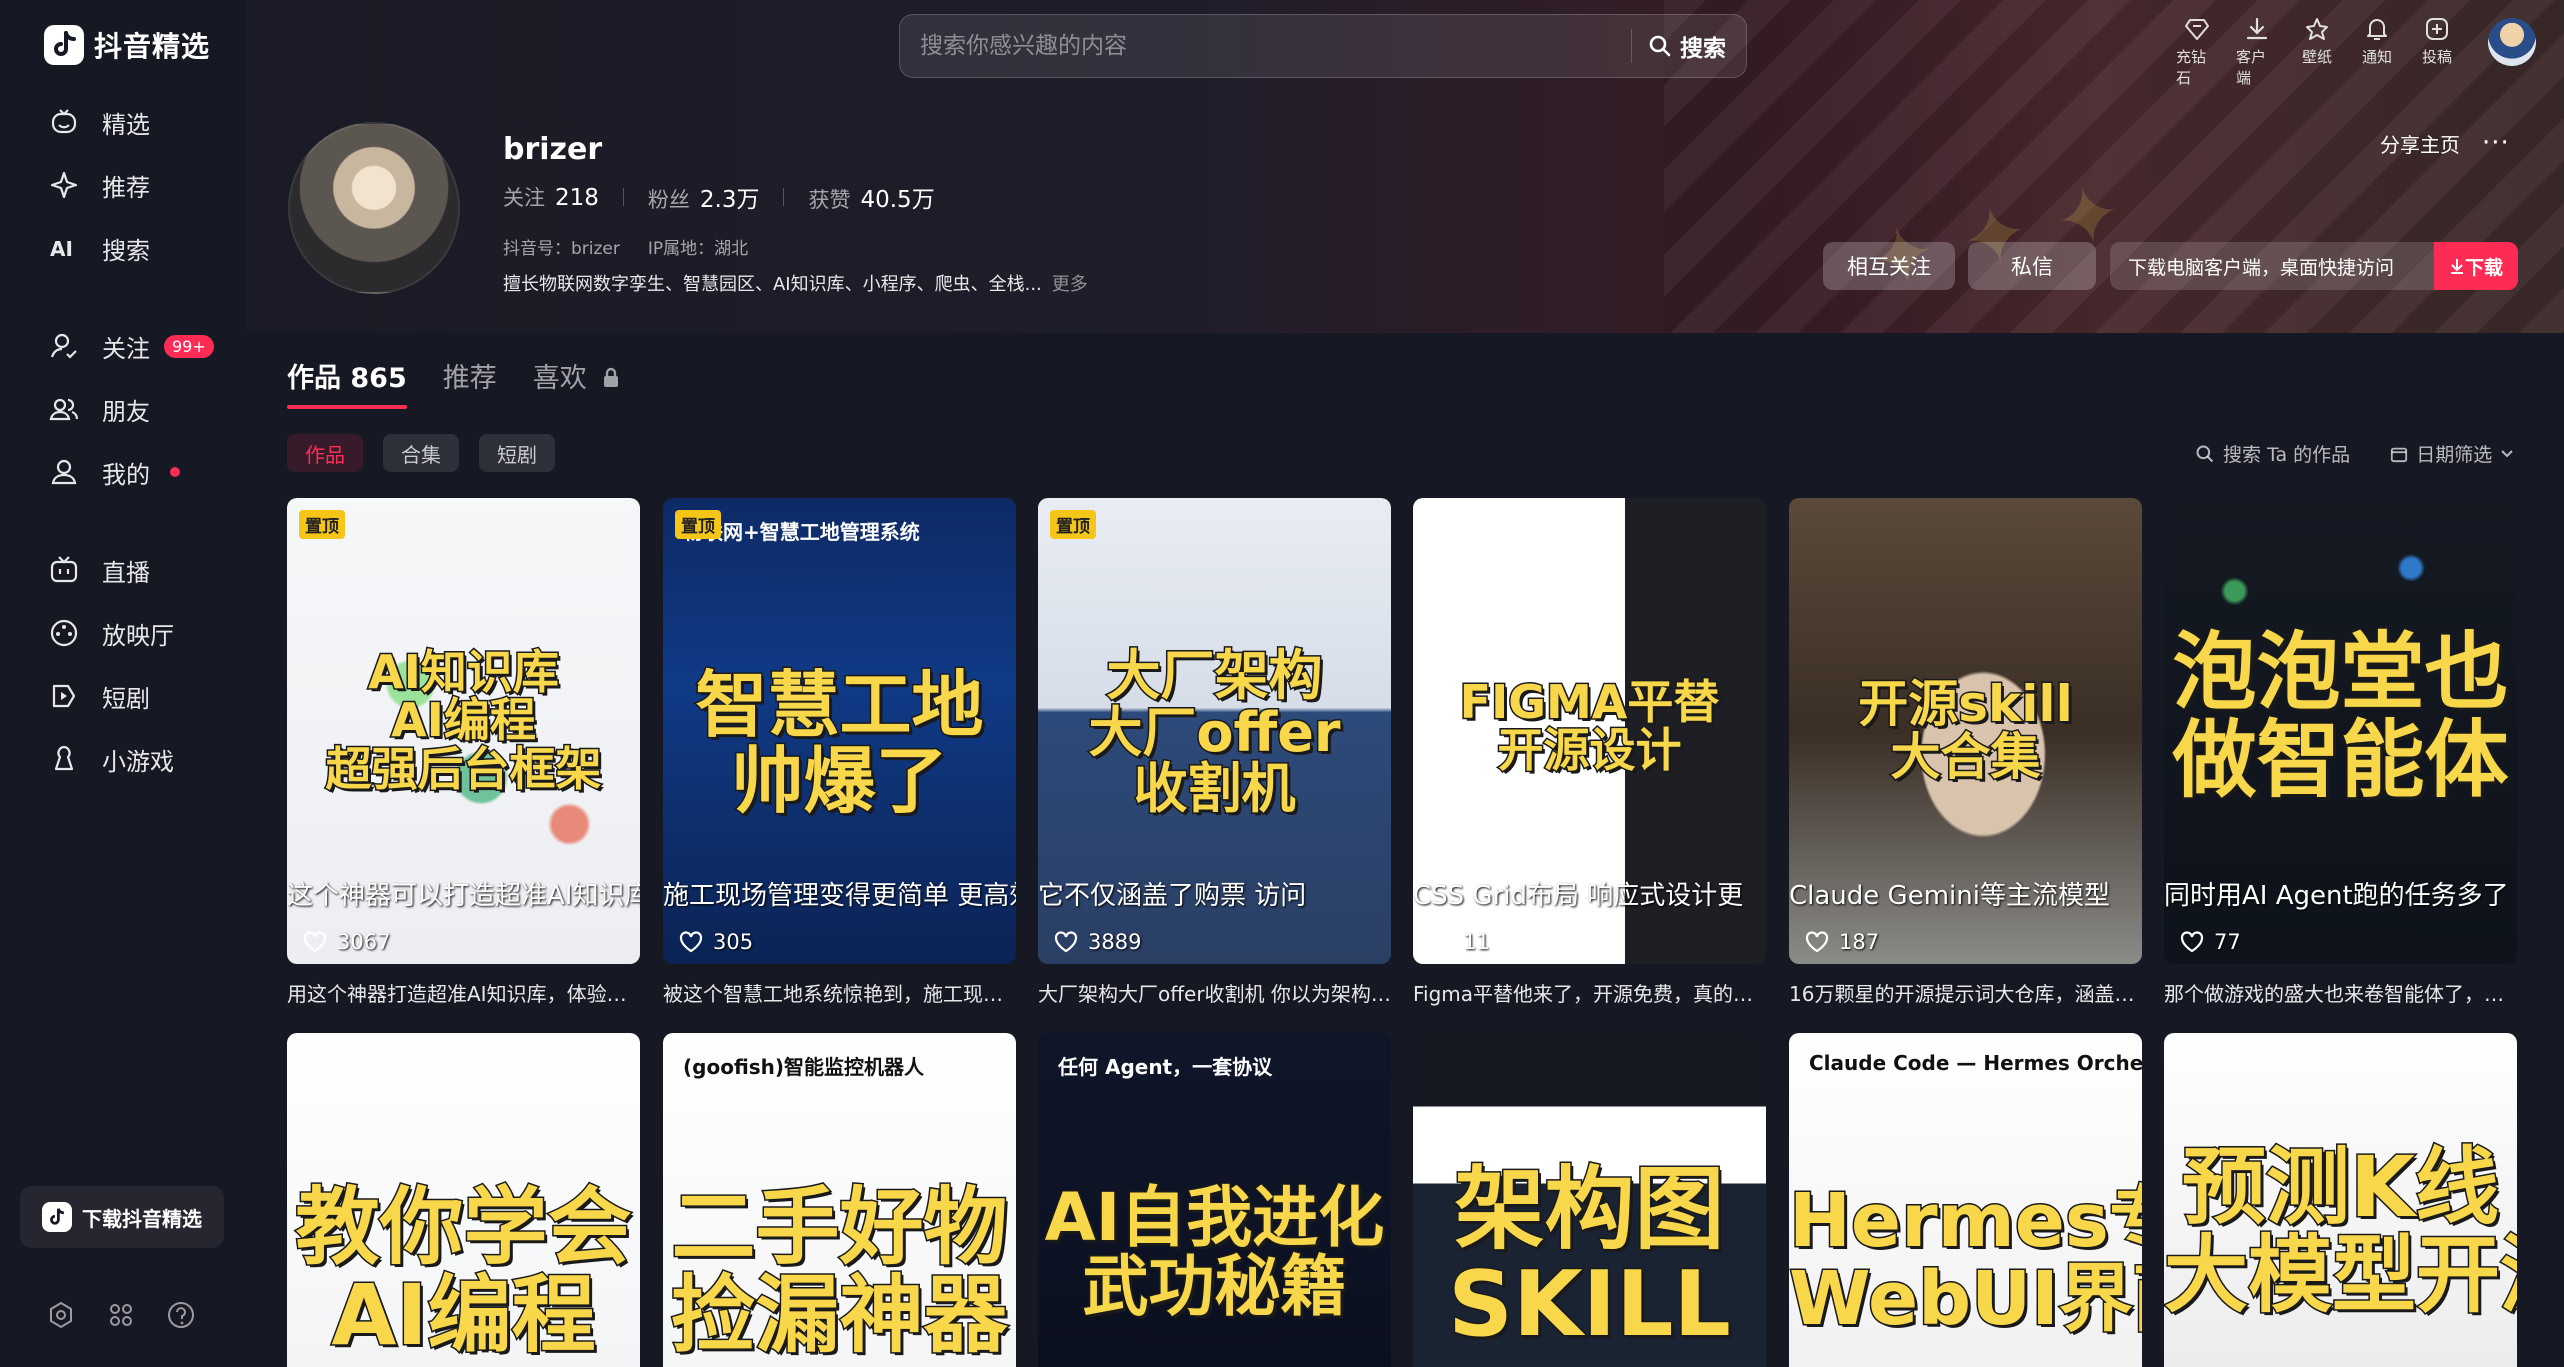 Image resolution: width=2564 pixels, height=1367 pixels. I want to click on upload-button: 投稿, so click(2437, 52).